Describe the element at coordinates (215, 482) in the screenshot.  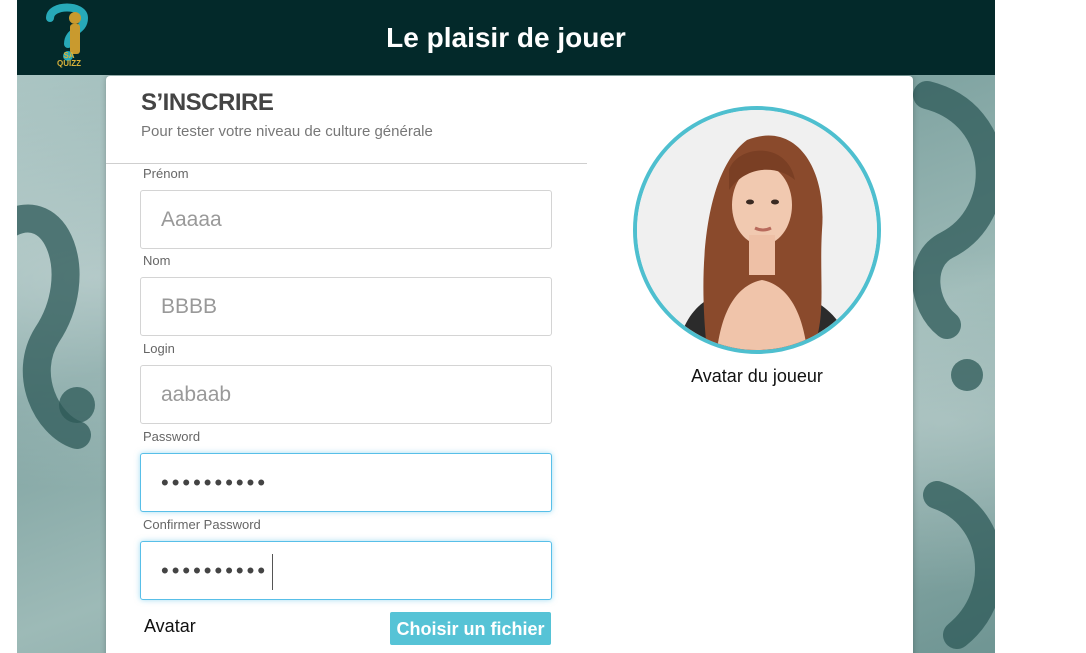
I see `password-value: ••••••••••` at that location.